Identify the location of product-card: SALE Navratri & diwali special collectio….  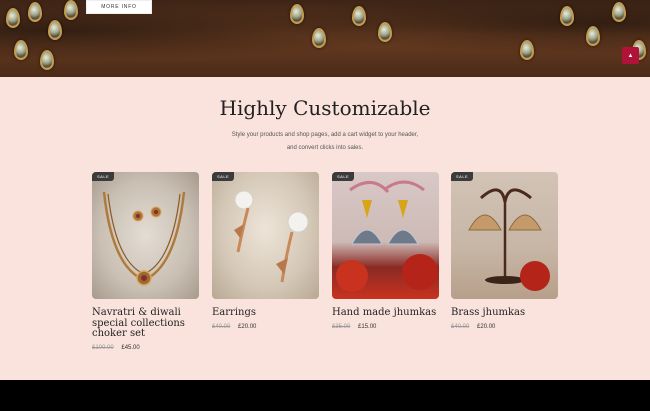
(145, 261).